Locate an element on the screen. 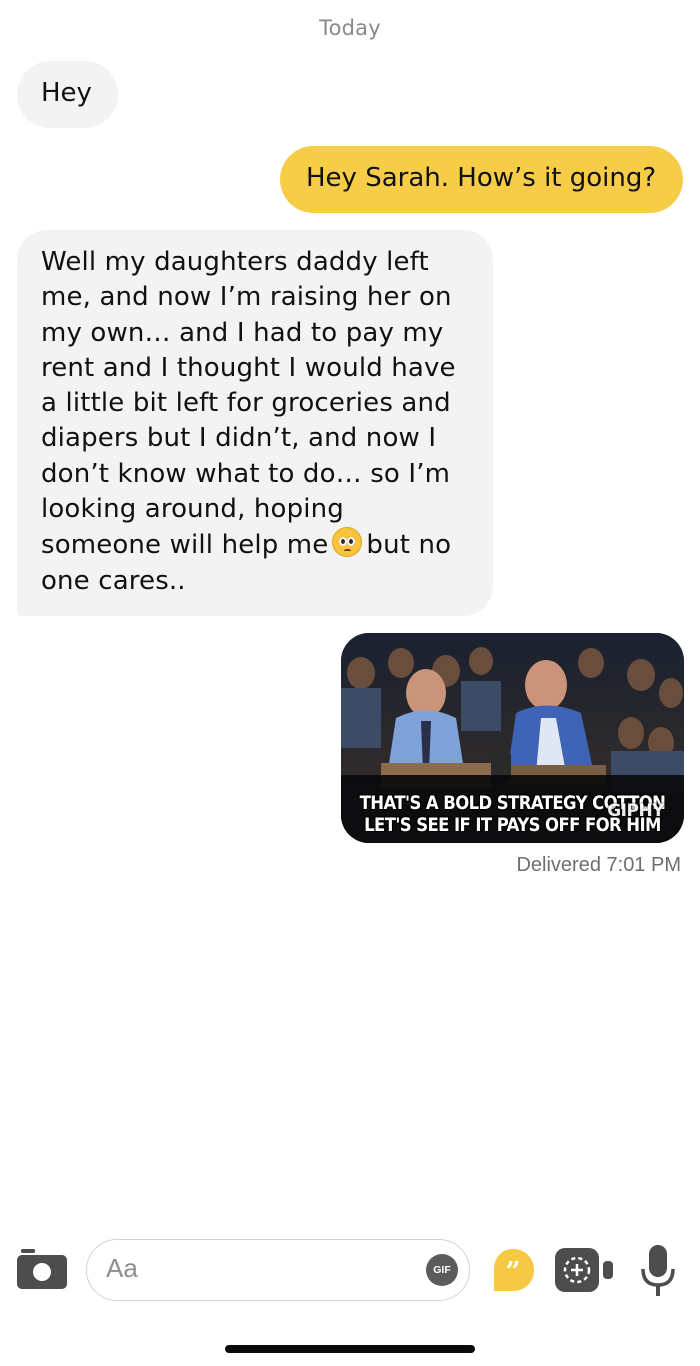 The height and width of the screenshot is (1366, 700). pleading-face-emoji is located at coordinates (347, 542).